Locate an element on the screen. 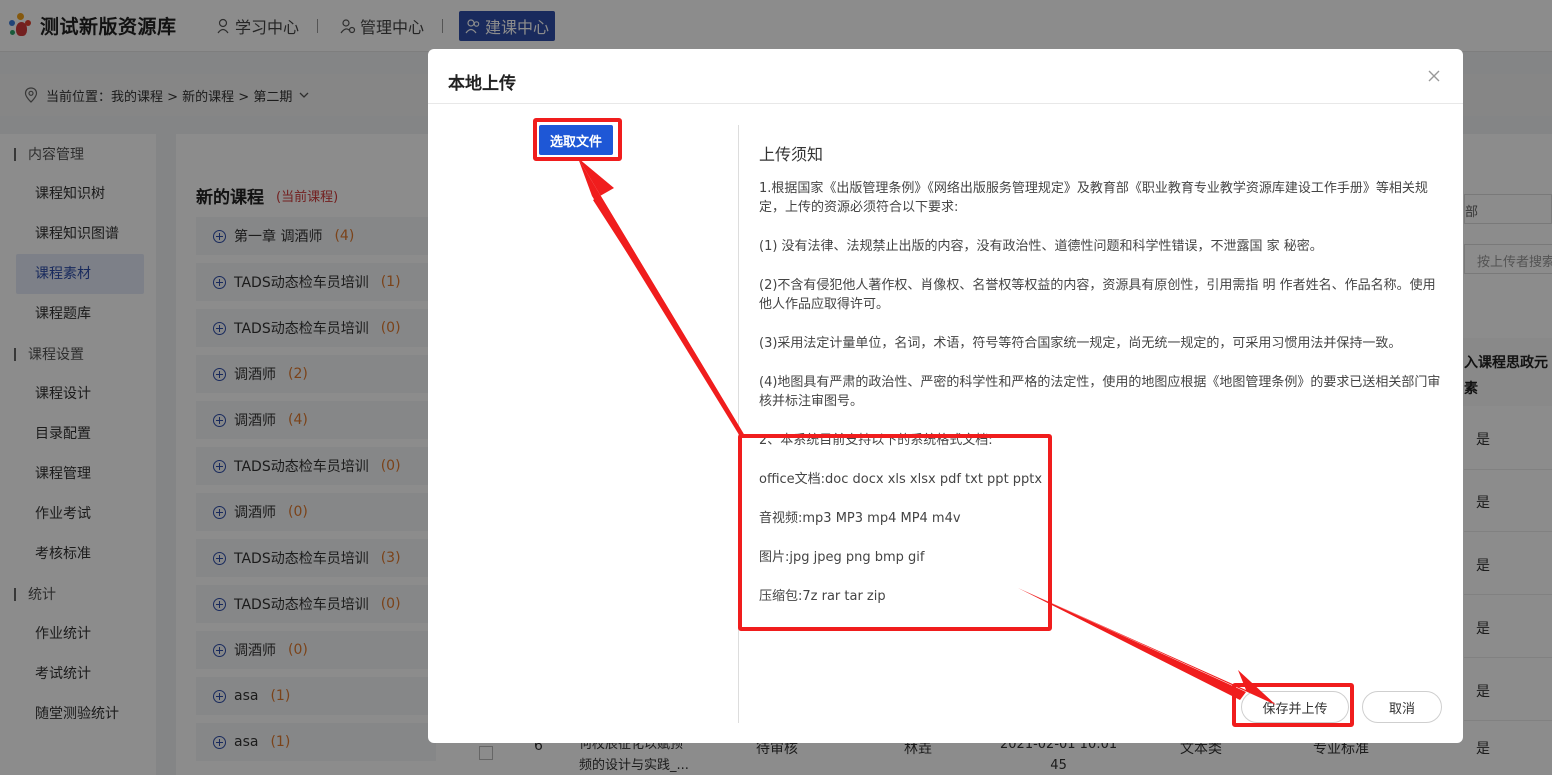  dialog-title: 本地上传 is located at coordinates (482, 84).